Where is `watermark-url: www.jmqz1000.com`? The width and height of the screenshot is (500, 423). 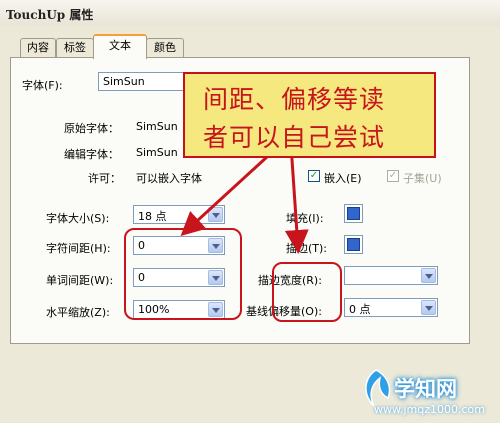 watermark-url: www.jmqz1000.com is located at coordinates (429, 409).